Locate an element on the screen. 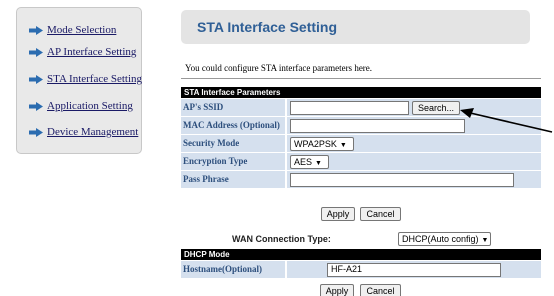 The image size is (554, 296). dhcp-cancel-button: Cancel is located at coordinates (380, 290).